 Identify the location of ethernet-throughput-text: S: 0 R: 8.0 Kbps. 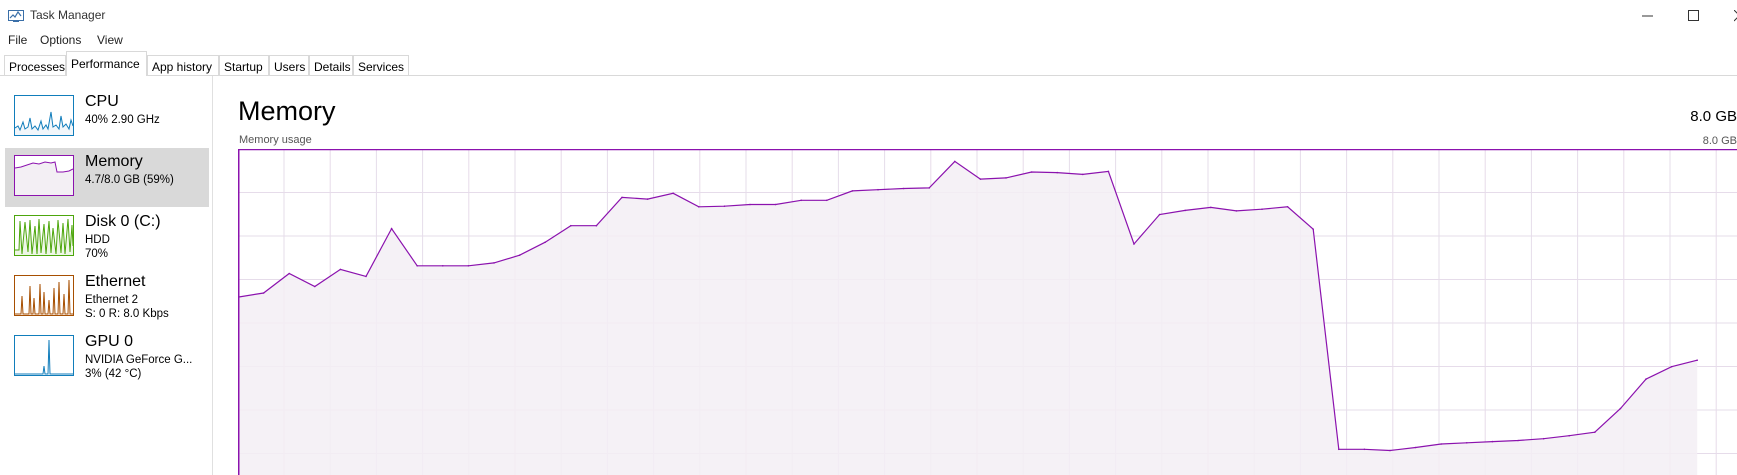
(127, 314).